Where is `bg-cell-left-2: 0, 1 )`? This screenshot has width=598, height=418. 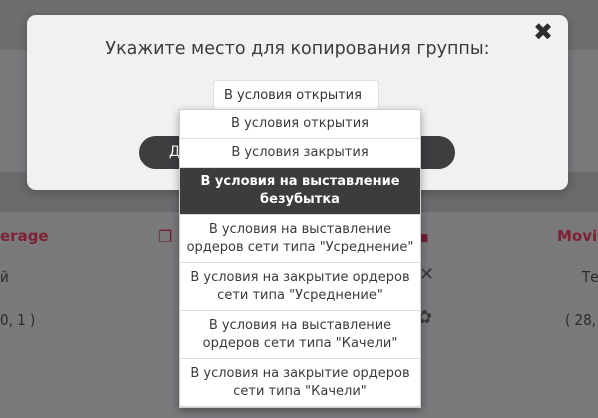 bg-cell-left-2: 0, 1 ) is located at coordinates (18, 320).